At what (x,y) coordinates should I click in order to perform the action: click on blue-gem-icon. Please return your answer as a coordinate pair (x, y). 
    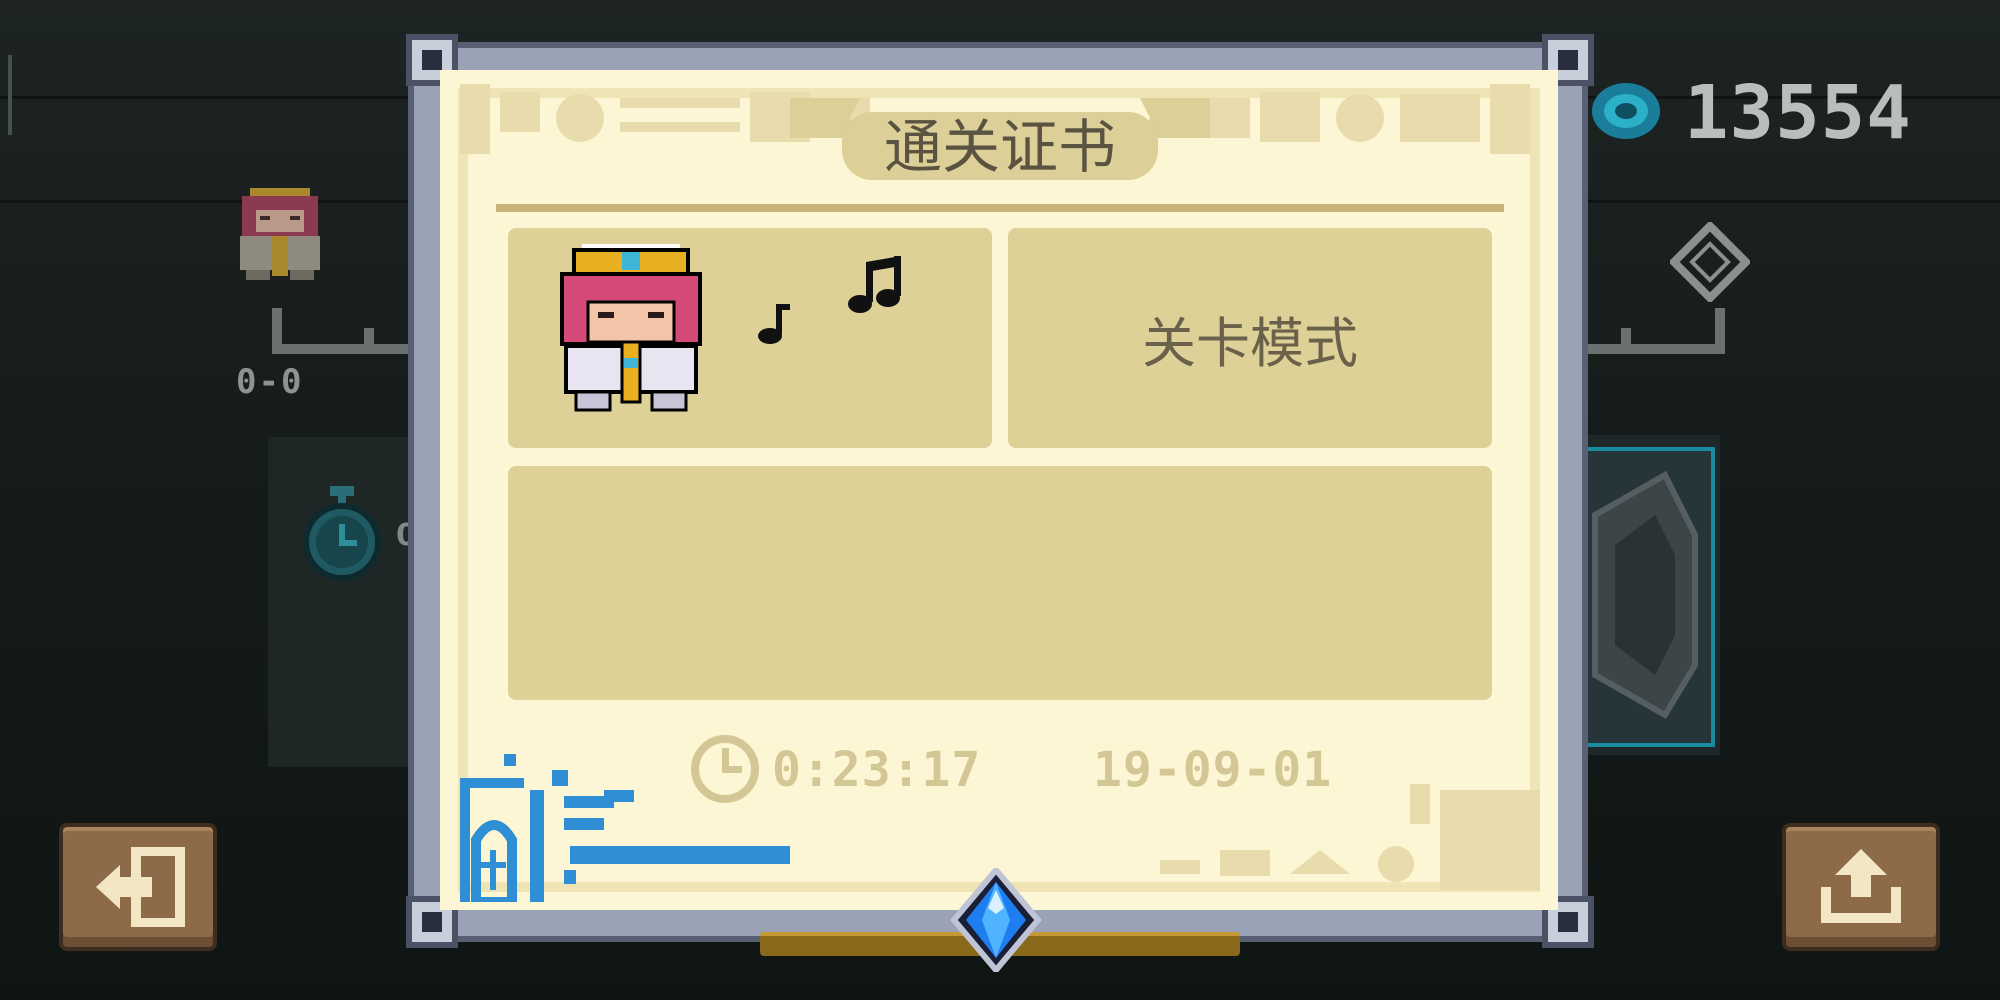
    Looking at the image, I should click on (996, 920).